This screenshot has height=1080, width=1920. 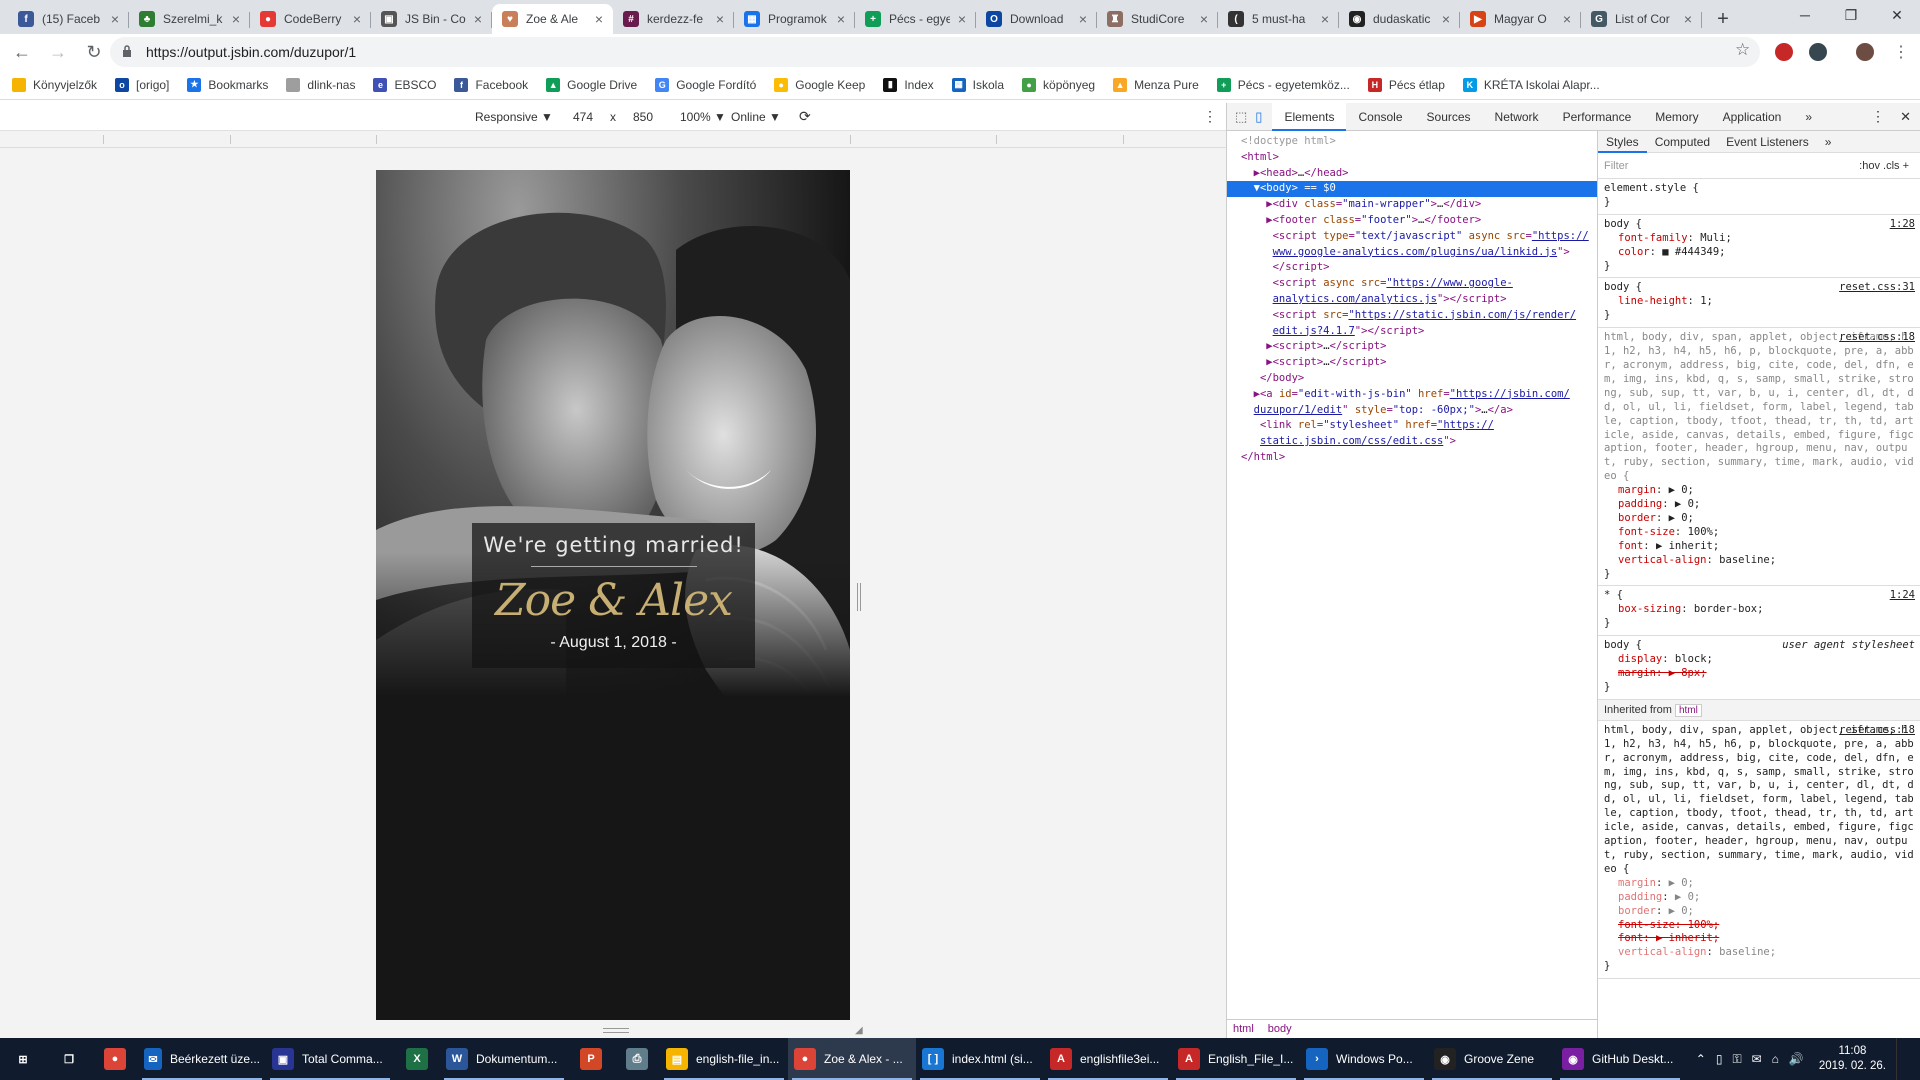 I want to click on resize-handle-bottom, so click(x=616, y=1030).